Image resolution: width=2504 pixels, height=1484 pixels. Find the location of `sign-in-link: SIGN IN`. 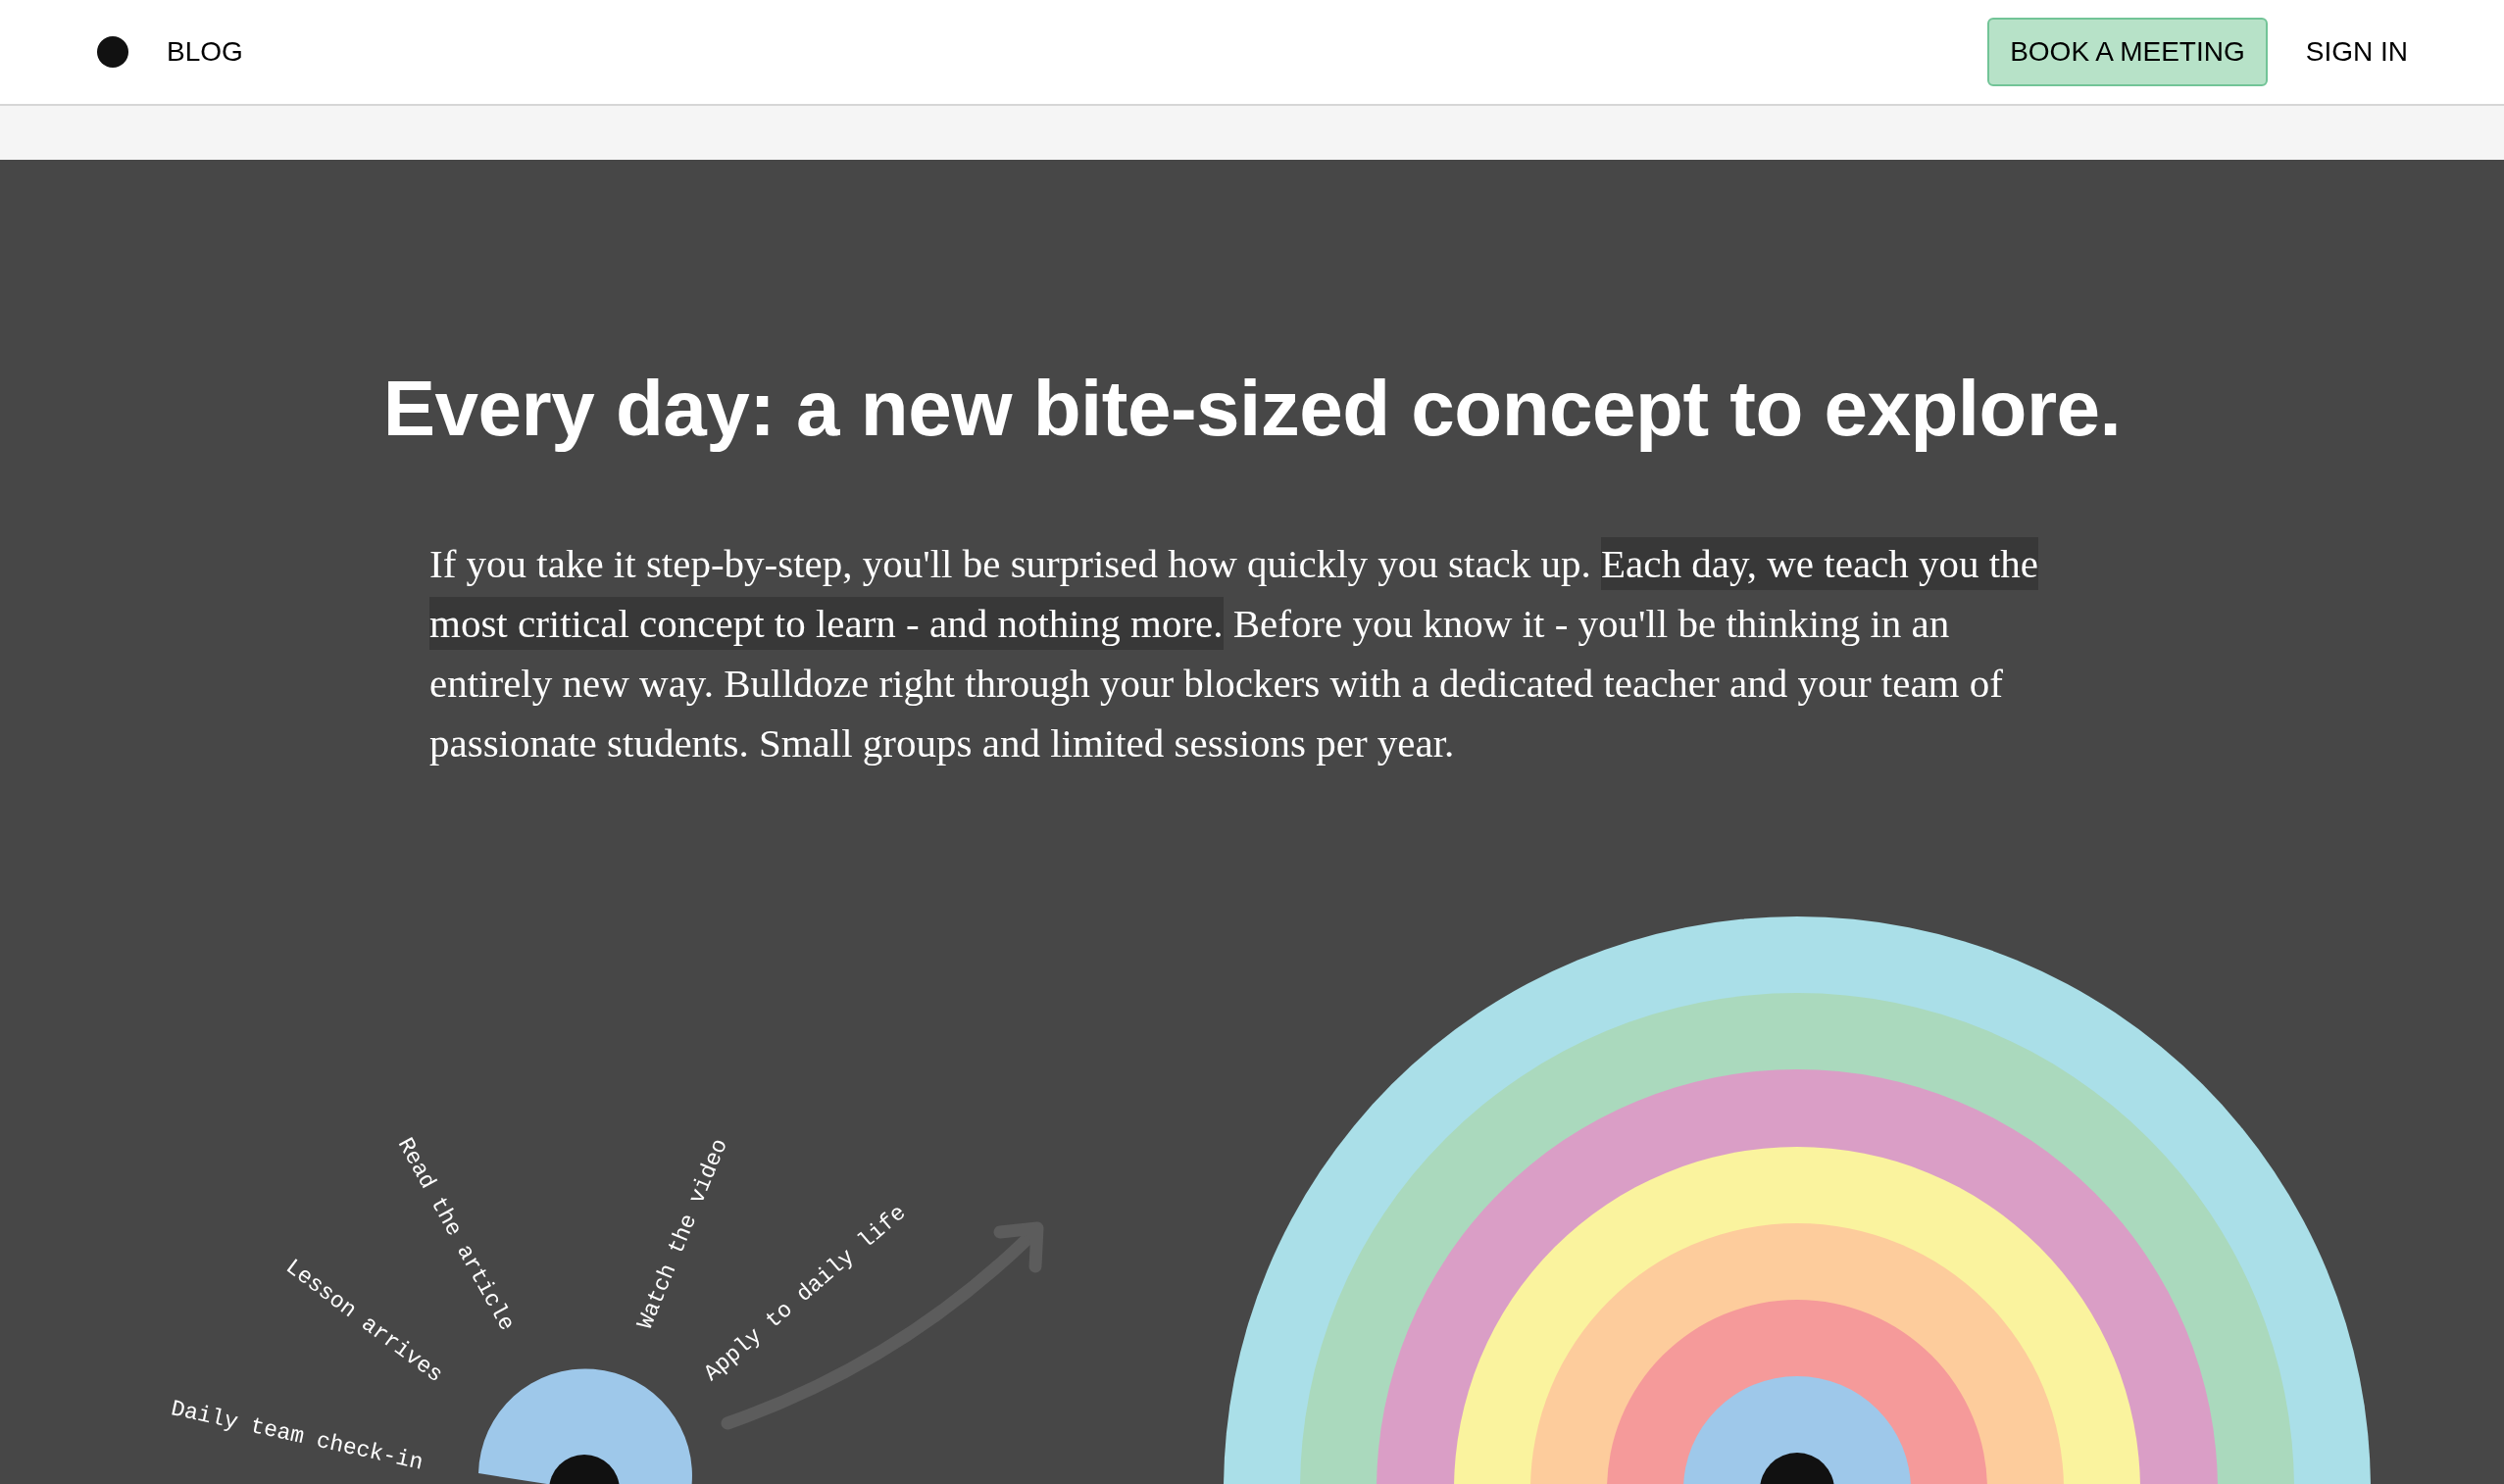

sign-in-link: SIGN IN is located at coordinates (2356, 52).